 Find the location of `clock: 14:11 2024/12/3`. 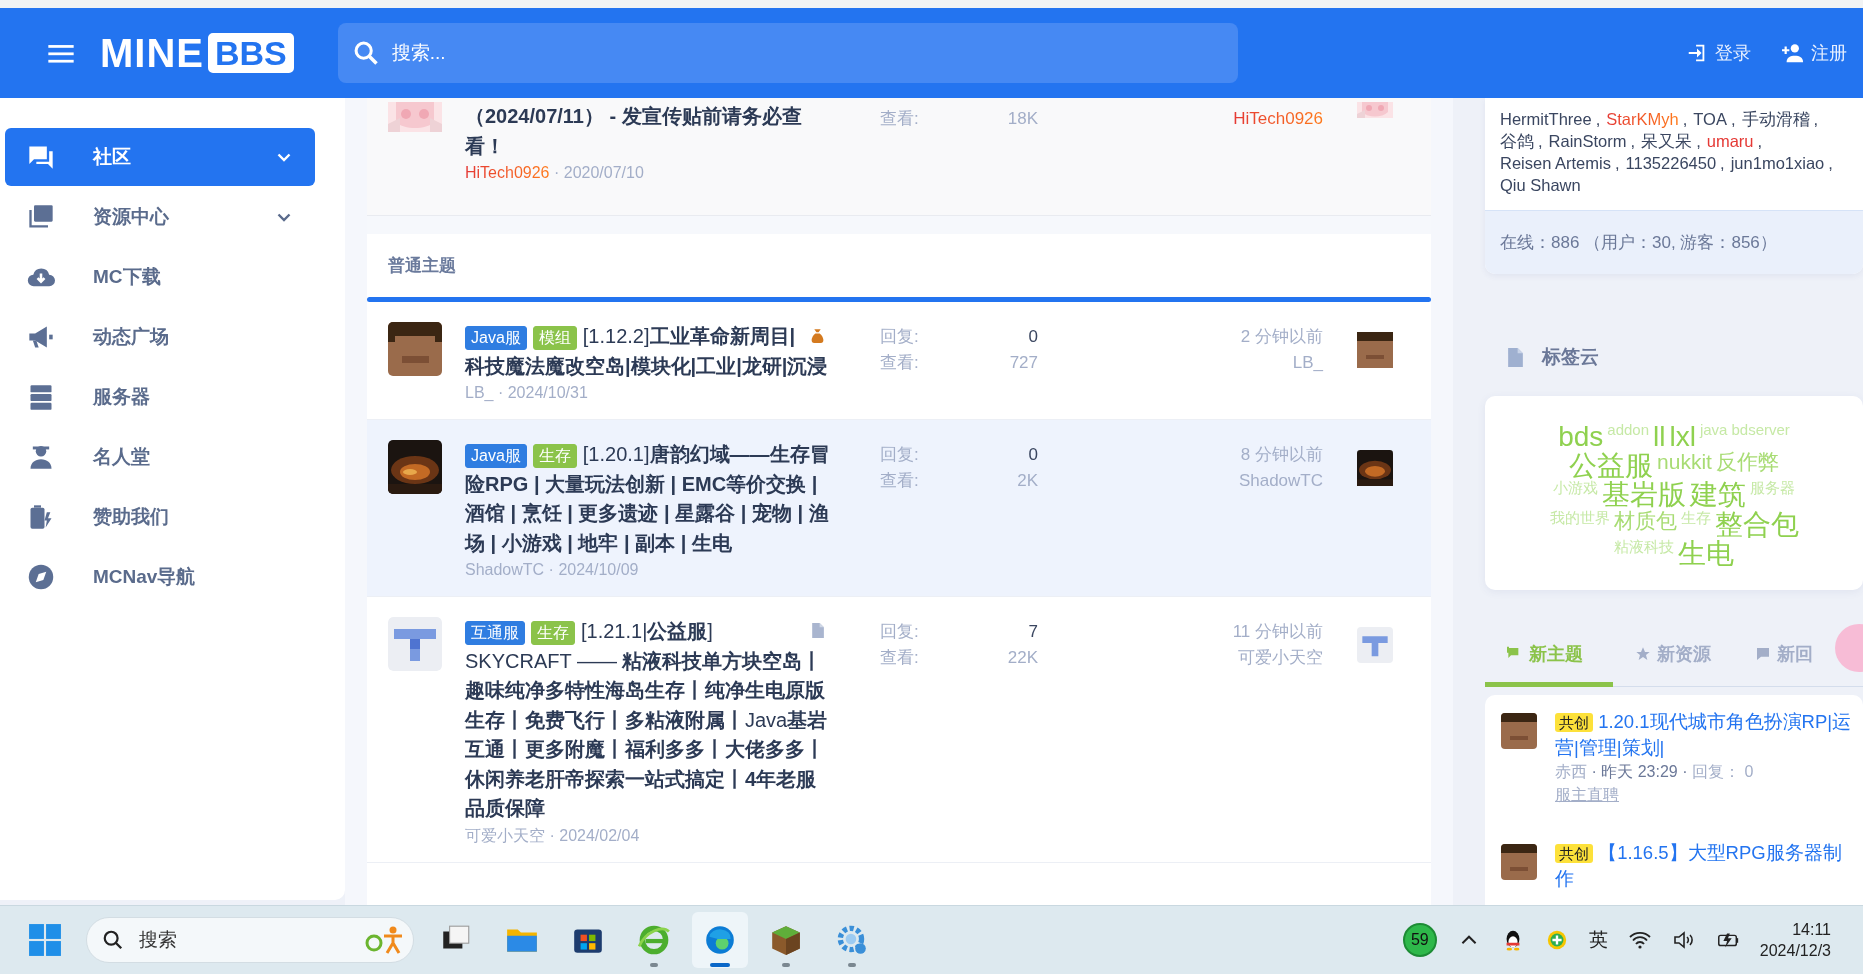

clock: 14:11 2024/12/3 is located at coordinates (1795, 940).